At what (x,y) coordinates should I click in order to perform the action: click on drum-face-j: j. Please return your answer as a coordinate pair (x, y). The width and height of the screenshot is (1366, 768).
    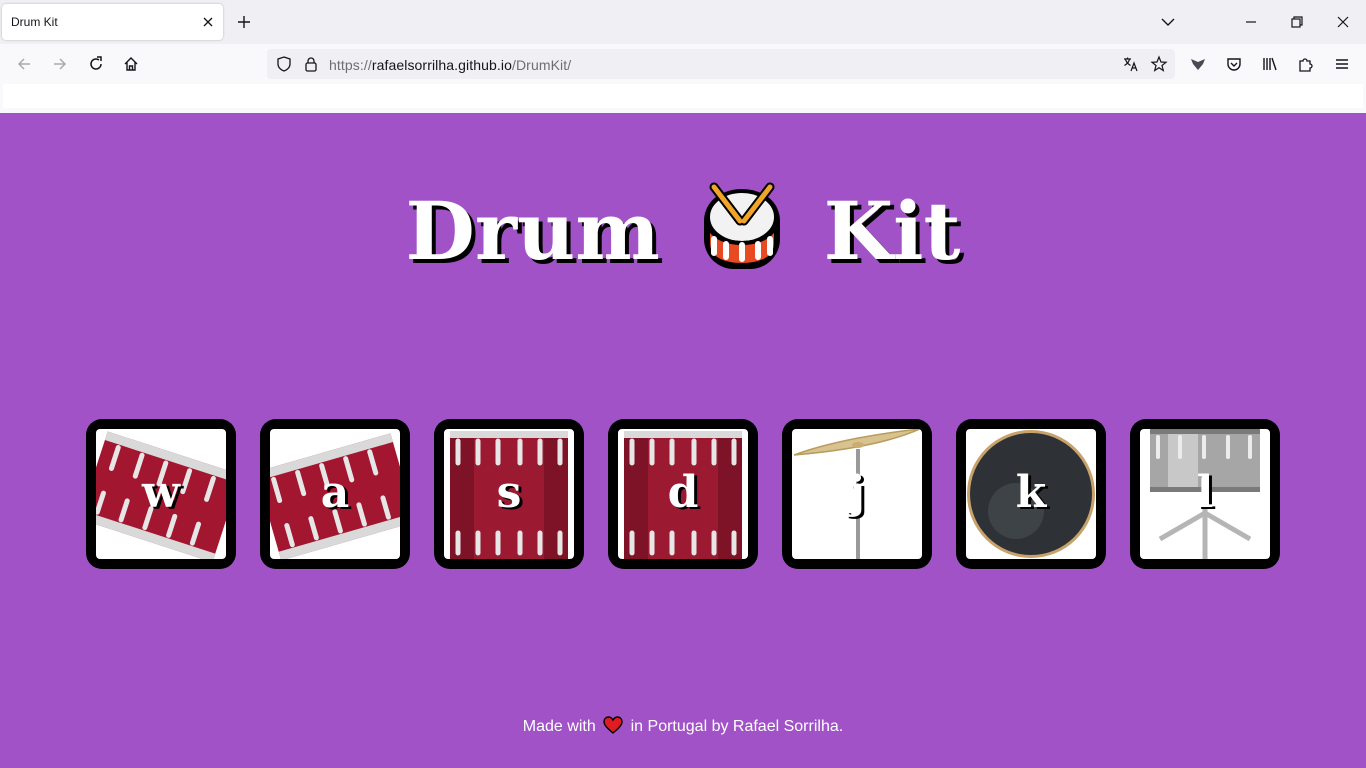
    Looking at the image, I should click on (857, 494).